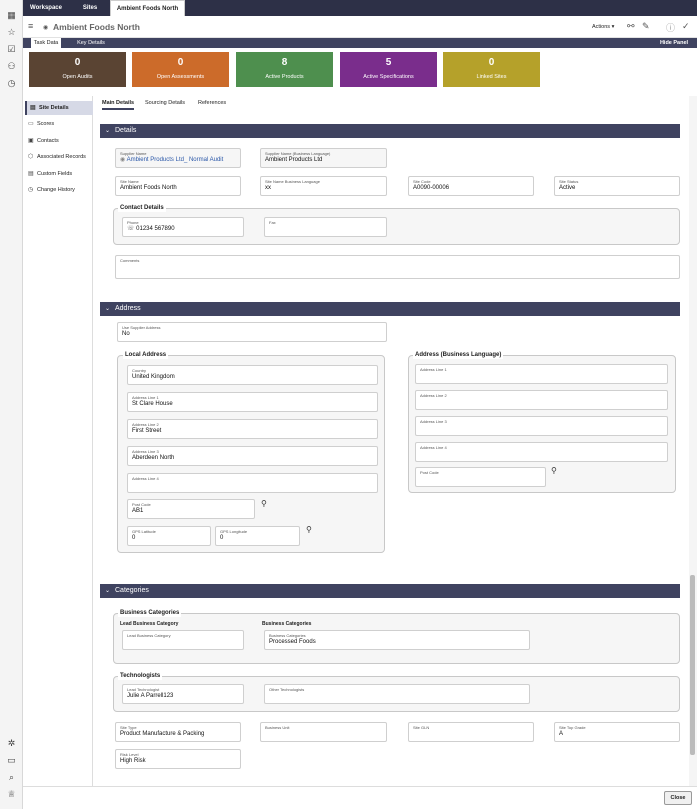 This screenshot has width=697, height=809. What do you see at coordinates (11, 32) in the screenshot?
I see `star-icon: ☆` at bounding box center [11, 32].